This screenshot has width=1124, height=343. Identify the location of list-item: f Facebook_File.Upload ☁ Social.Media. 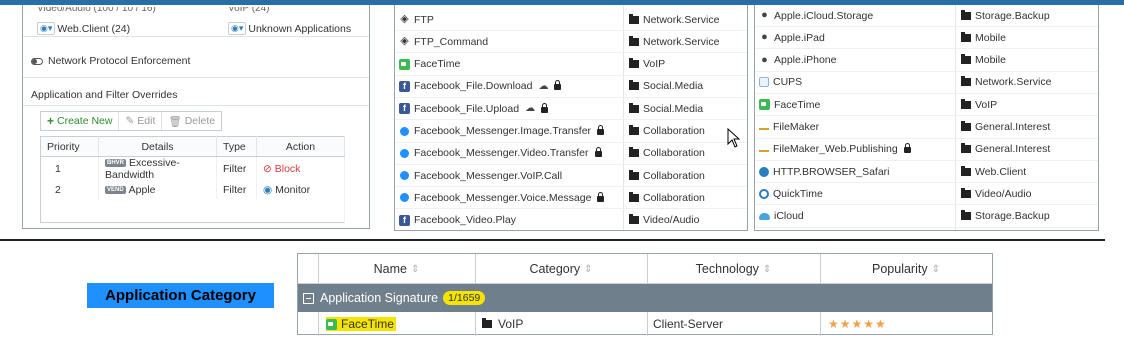
(571, 109).